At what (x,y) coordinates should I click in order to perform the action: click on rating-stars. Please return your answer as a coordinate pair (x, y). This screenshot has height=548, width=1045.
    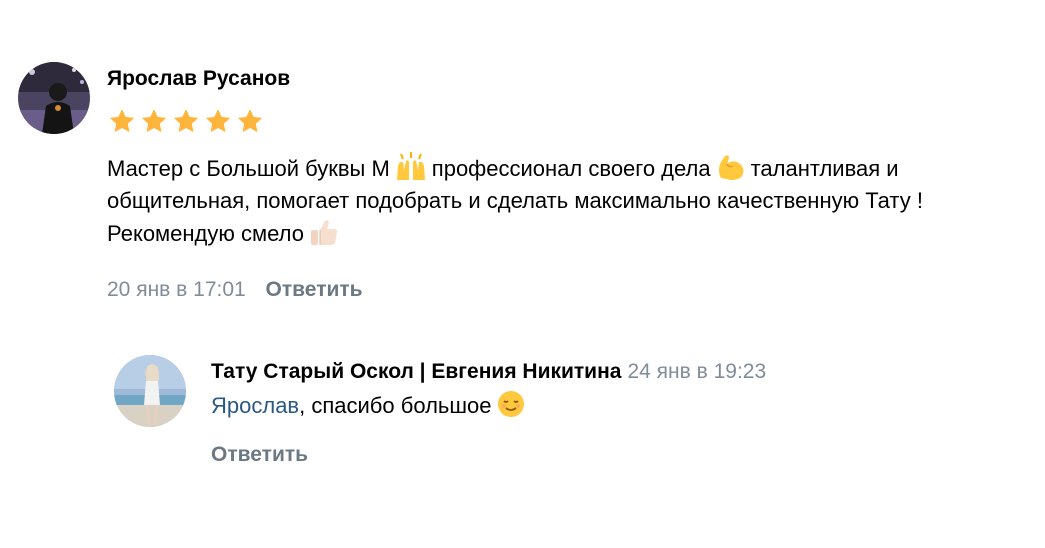
    Looking at the image, I should click on (572, 121).